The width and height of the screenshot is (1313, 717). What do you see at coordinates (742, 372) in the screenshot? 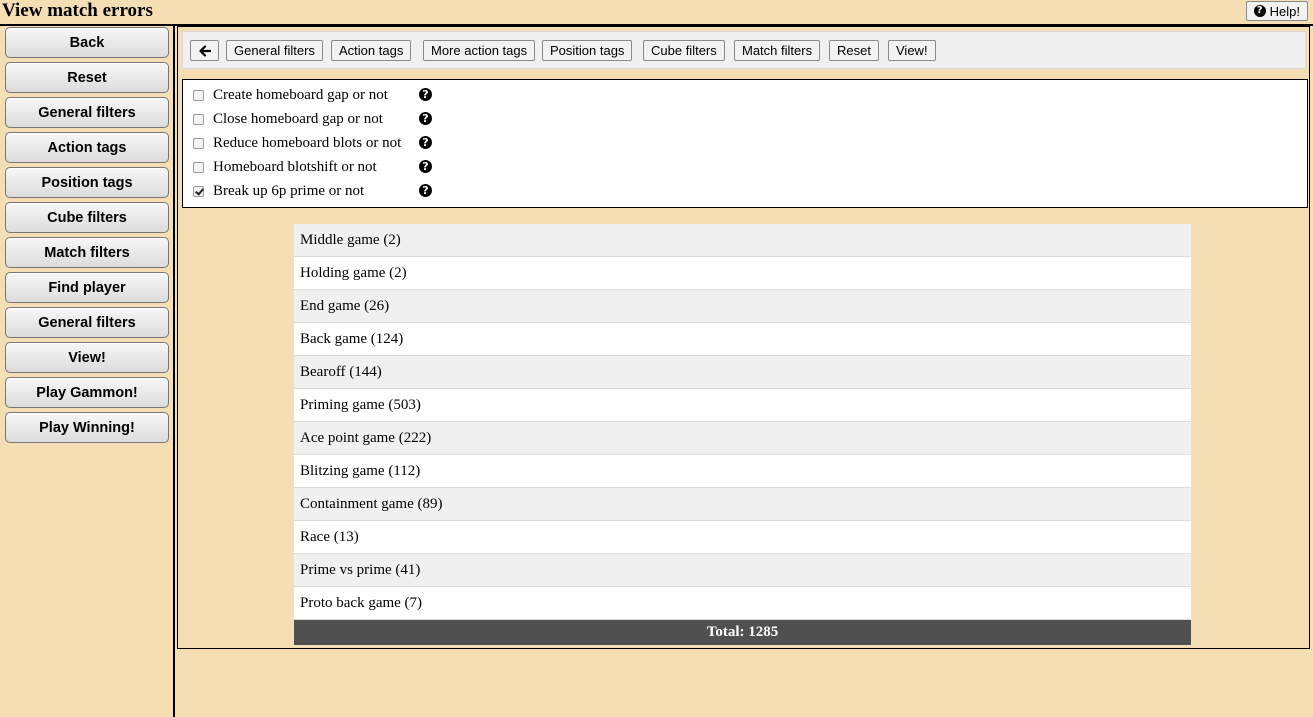
I see `table-row: Bearoff (144)` at bounding box center [742, 372].